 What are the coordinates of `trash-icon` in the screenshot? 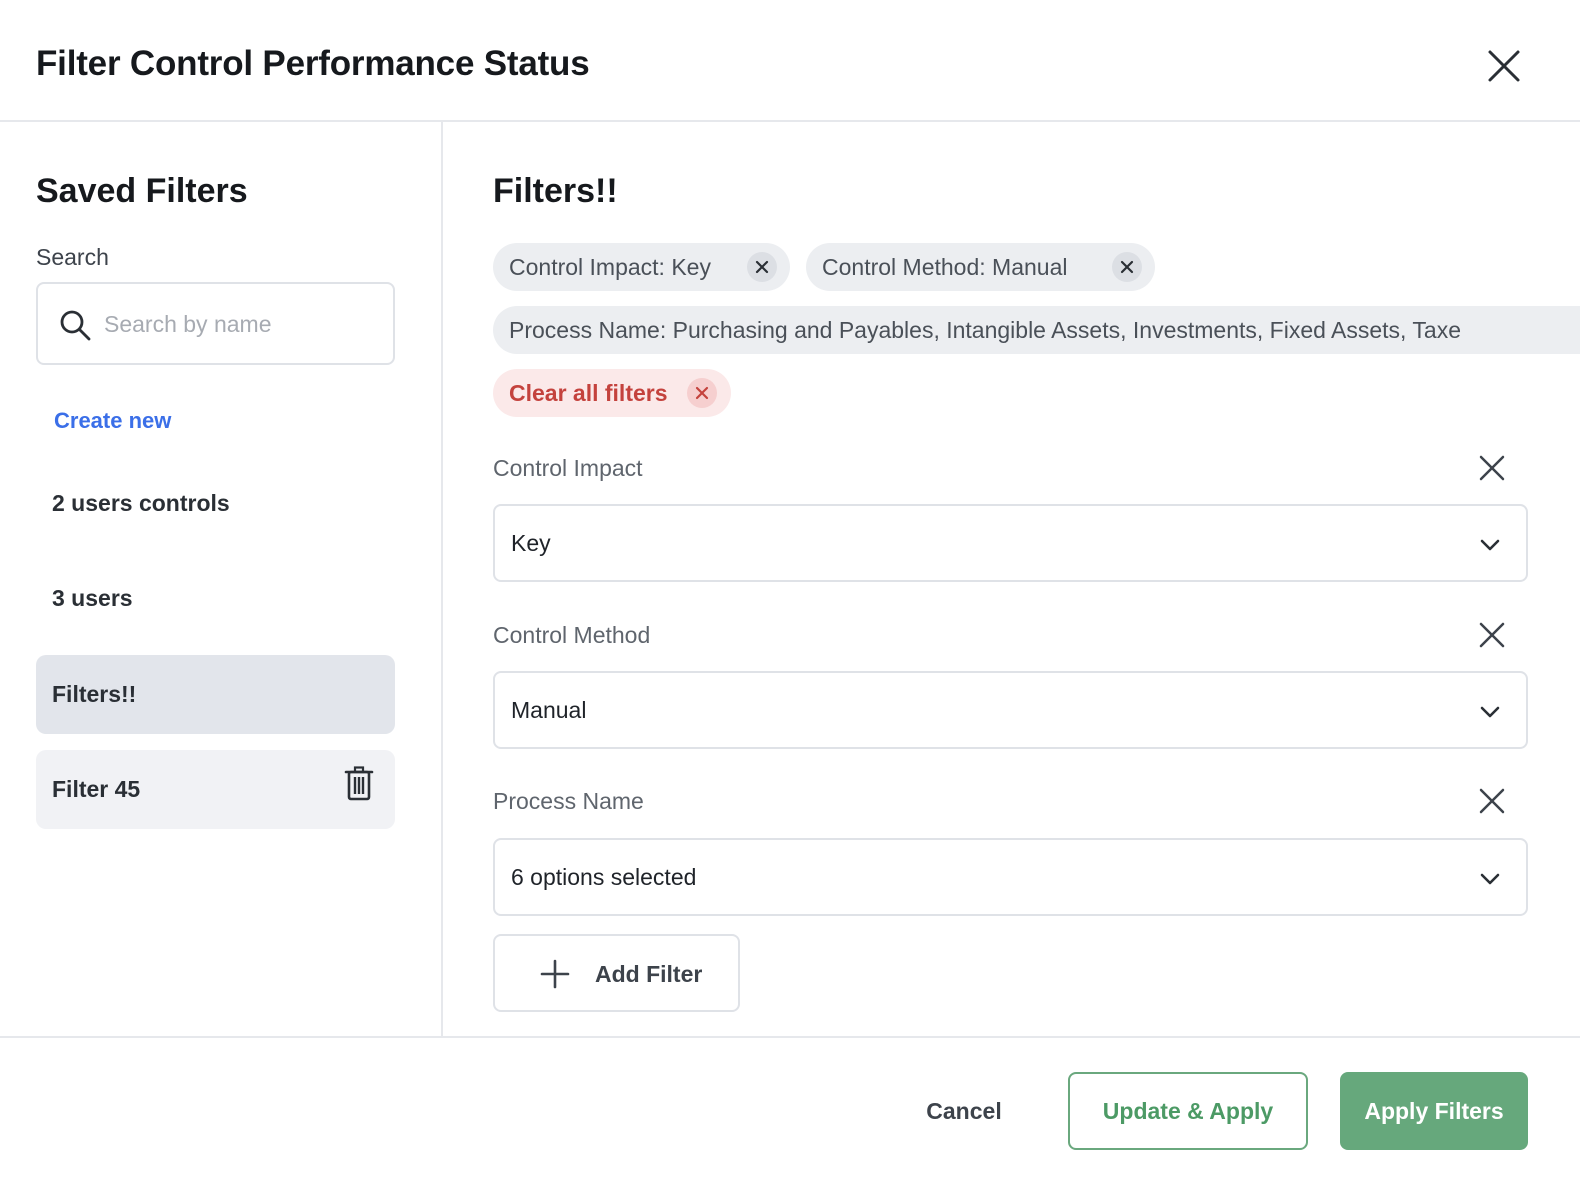 It's located at (359, 784).